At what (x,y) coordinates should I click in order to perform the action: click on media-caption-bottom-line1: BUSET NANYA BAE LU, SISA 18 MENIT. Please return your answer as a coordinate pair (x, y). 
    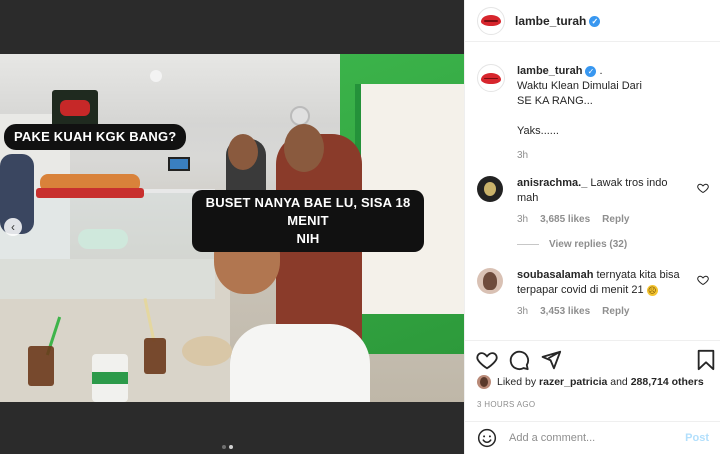
    Looking at the image, I should click on (308, 211).